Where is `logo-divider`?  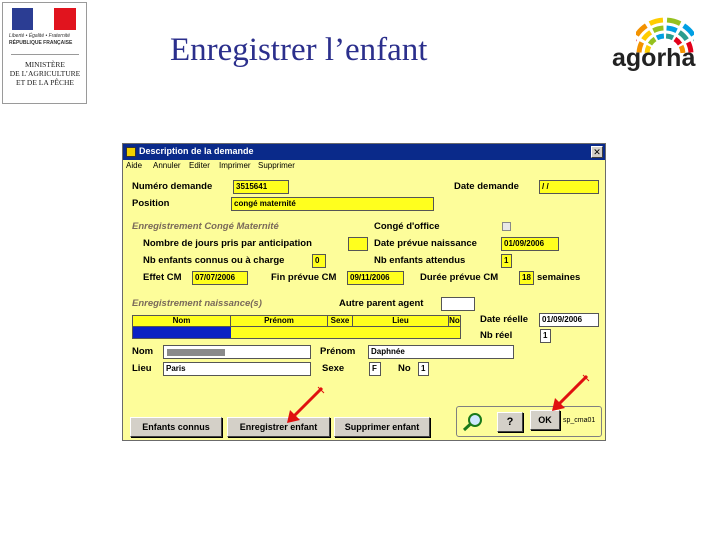 logo-divider is located at coordinates (45, 54).